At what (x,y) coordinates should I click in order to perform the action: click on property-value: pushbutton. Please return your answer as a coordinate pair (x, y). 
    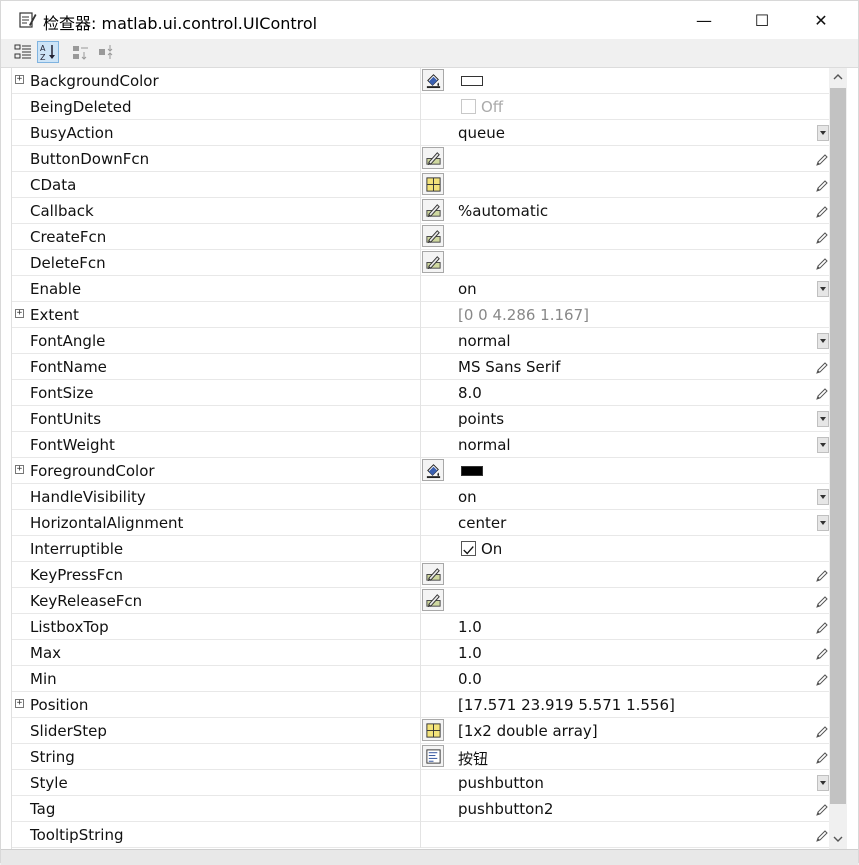
    Looking at the image, I should click on (501, 783).